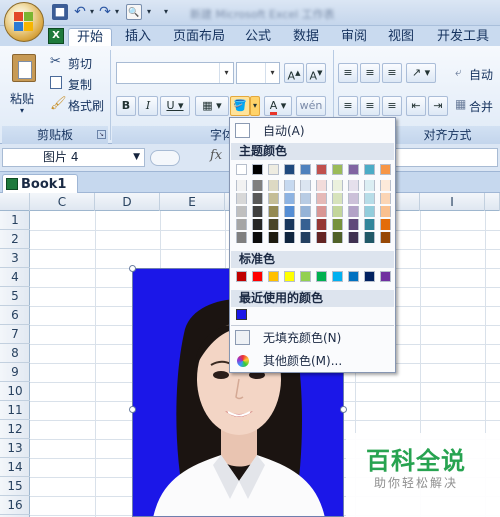 Image resolution: width=500 pixels, height=517 pixels. I want to click on underline-button: U ▾, so click(175, 106).